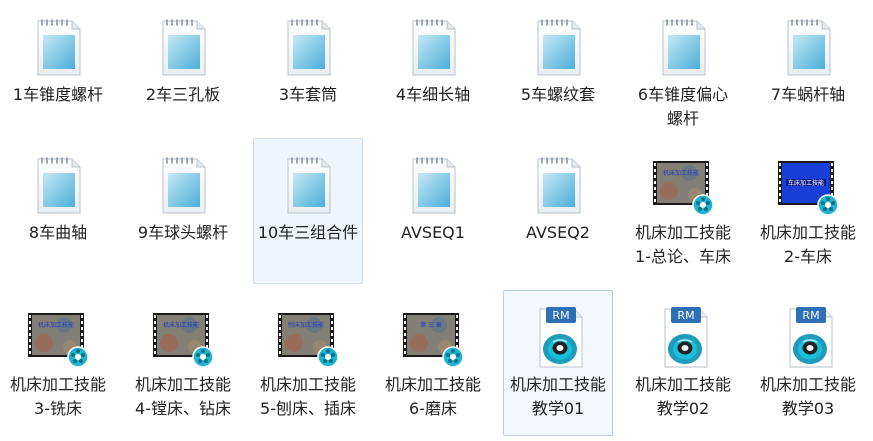 This screenshot has width=873, height=441. I want to click on file-label: 机床加工技能教学03, so click(807, 396).